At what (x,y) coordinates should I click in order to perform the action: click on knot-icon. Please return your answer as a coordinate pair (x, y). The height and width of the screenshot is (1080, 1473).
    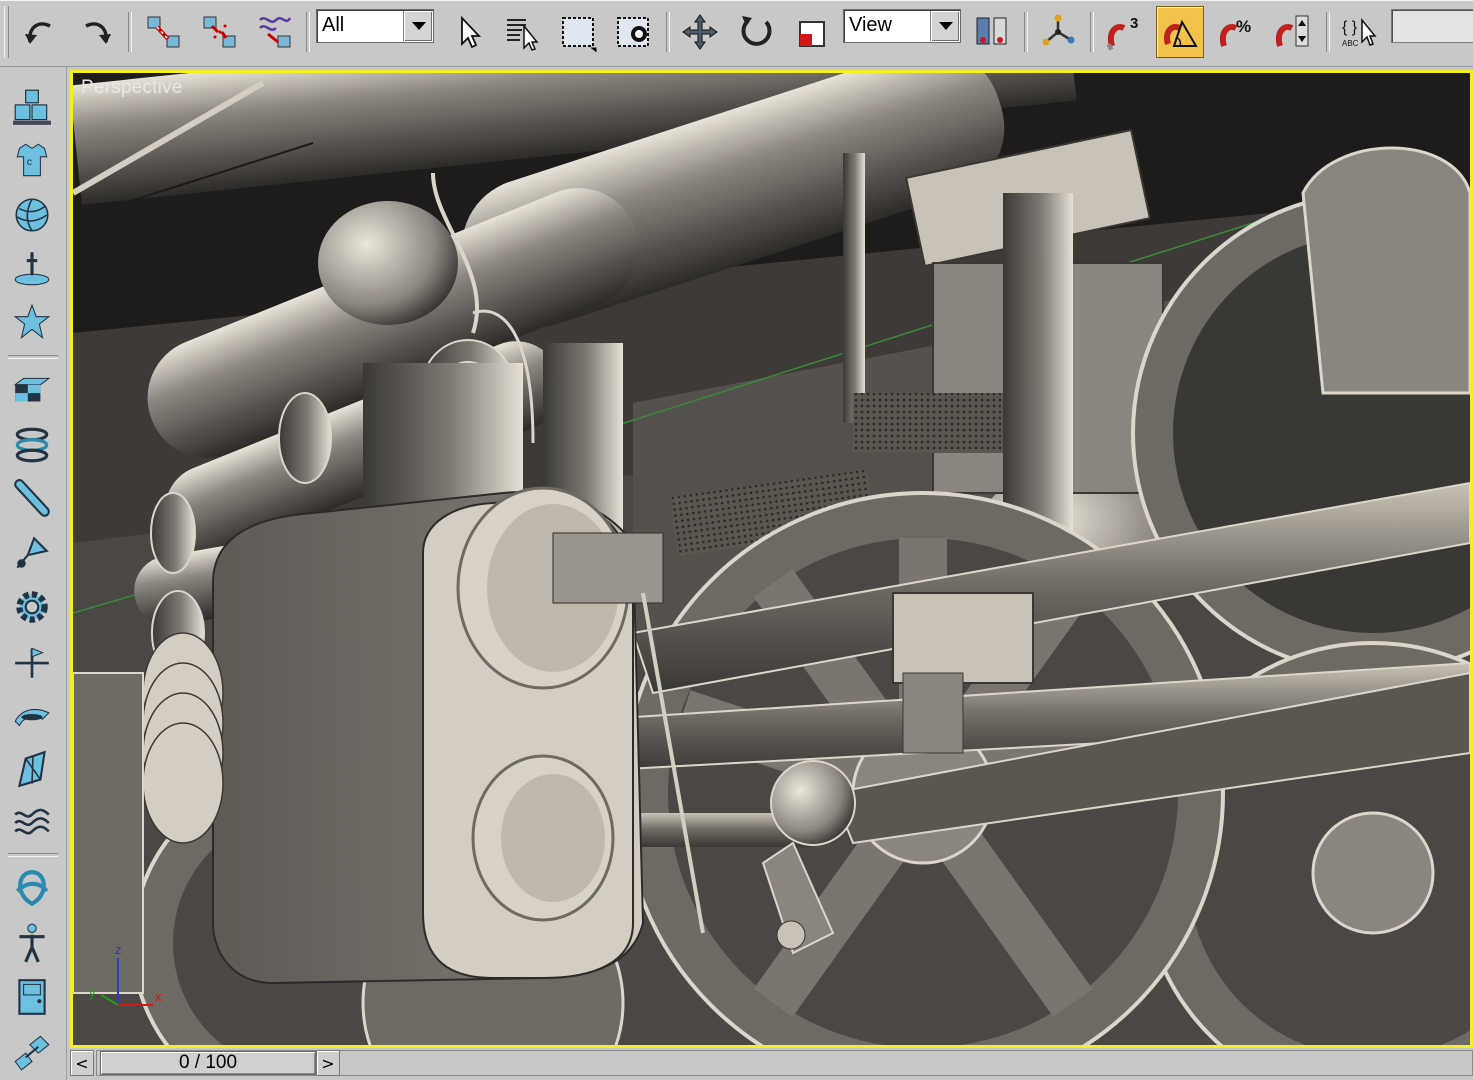
    Looking at the image, I should click on (32, 888).